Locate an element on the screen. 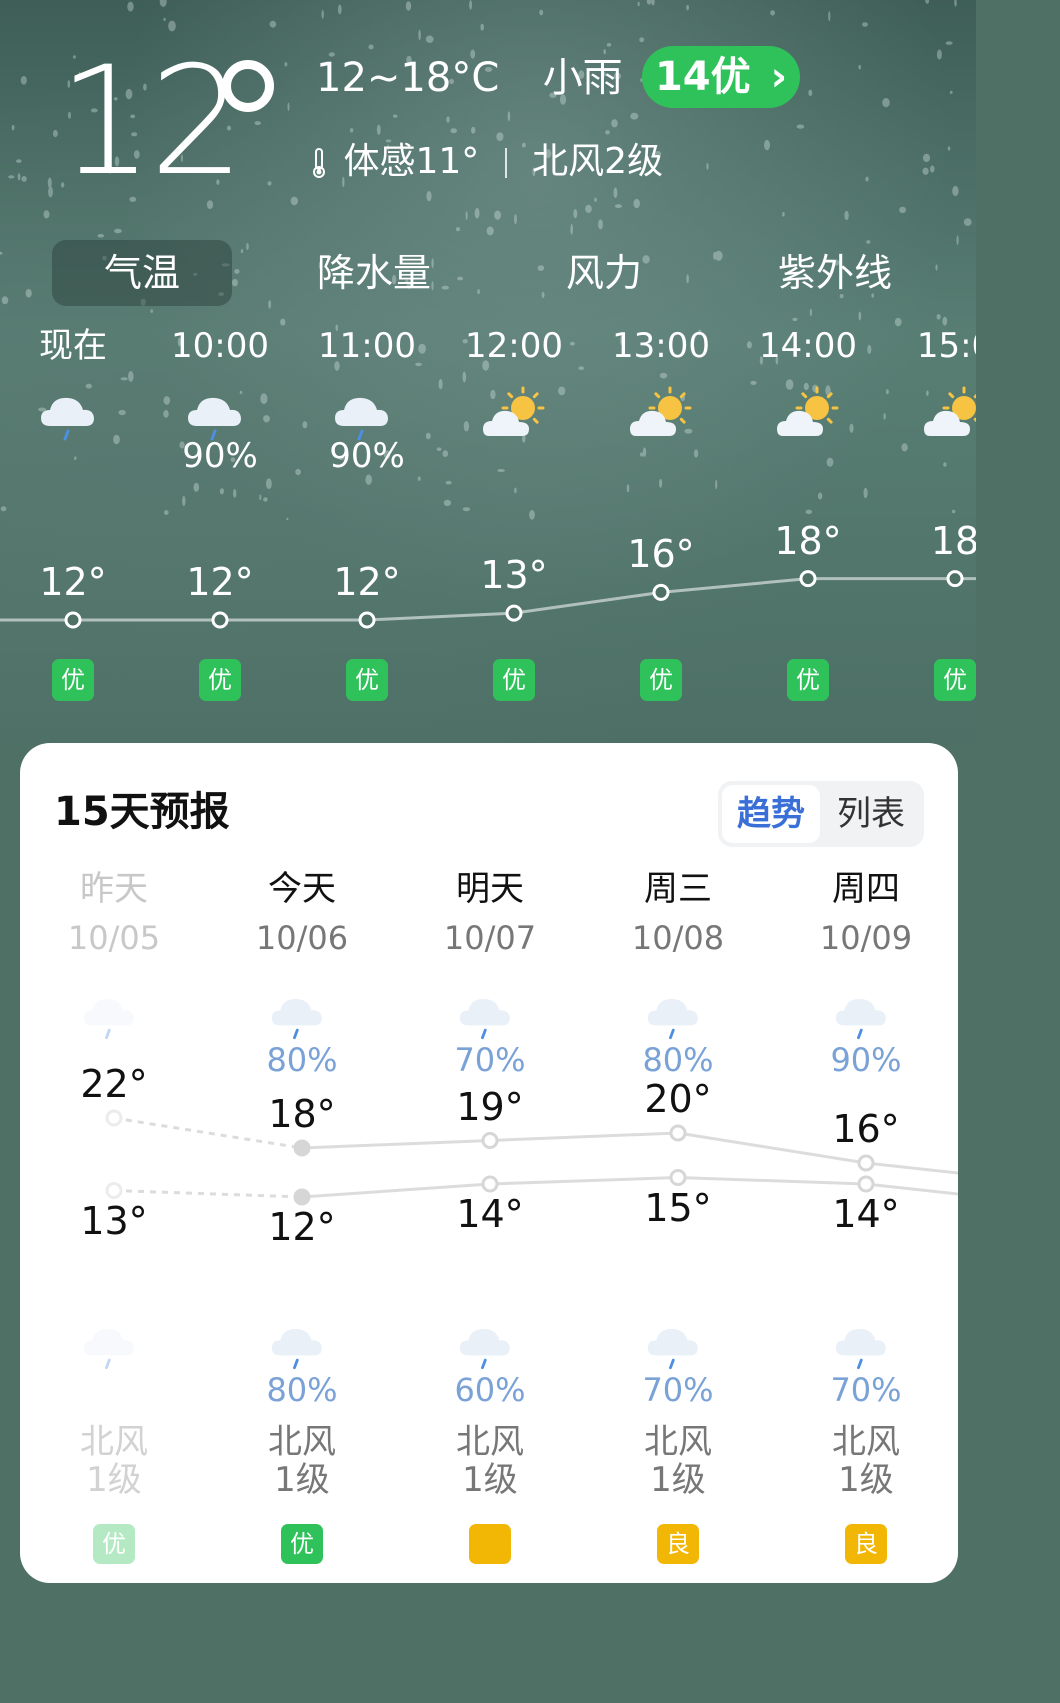 Image resolution: width=1060 pixels, height=1703 pixels. view-toggle: 趋势 列表 is located at coordinates (821, 814).